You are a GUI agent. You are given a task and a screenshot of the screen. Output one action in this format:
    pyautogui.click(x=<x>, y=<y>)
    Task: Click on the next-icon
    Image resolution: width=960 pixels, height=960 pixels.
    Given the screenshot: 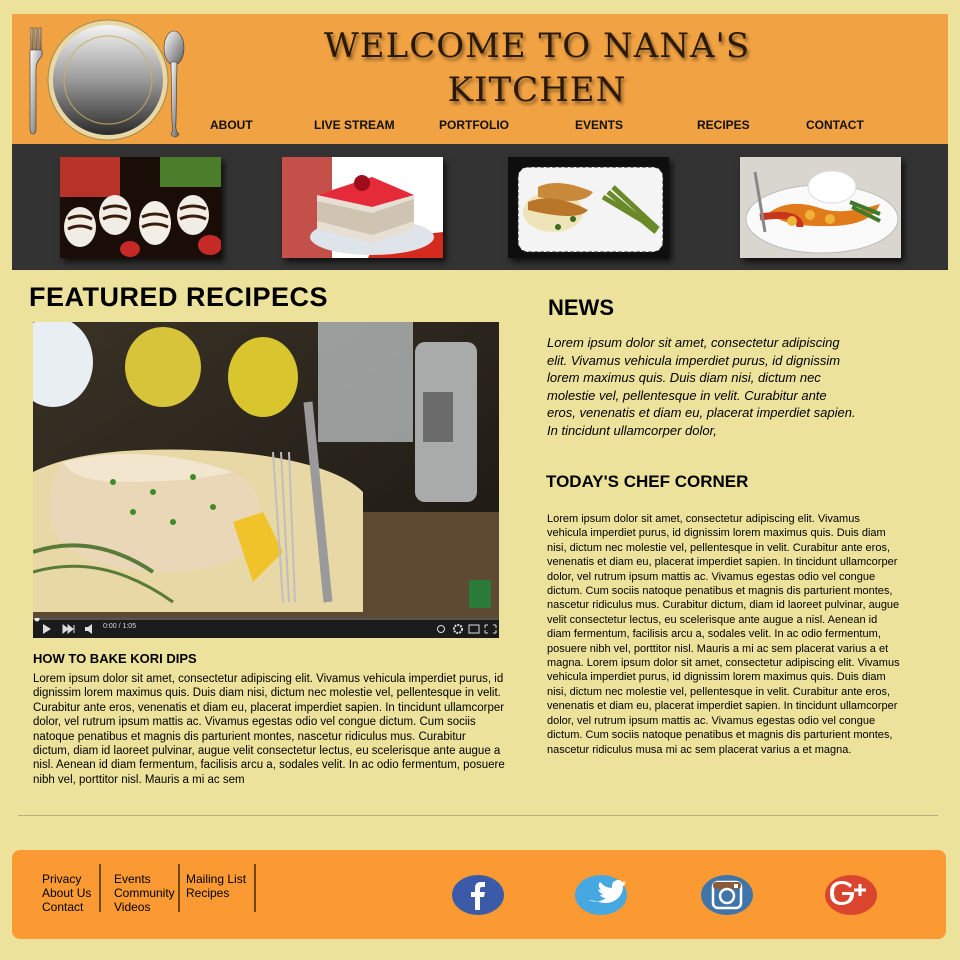 What is the action you would take?
    pyautogui.click(x=68, y=629)
    